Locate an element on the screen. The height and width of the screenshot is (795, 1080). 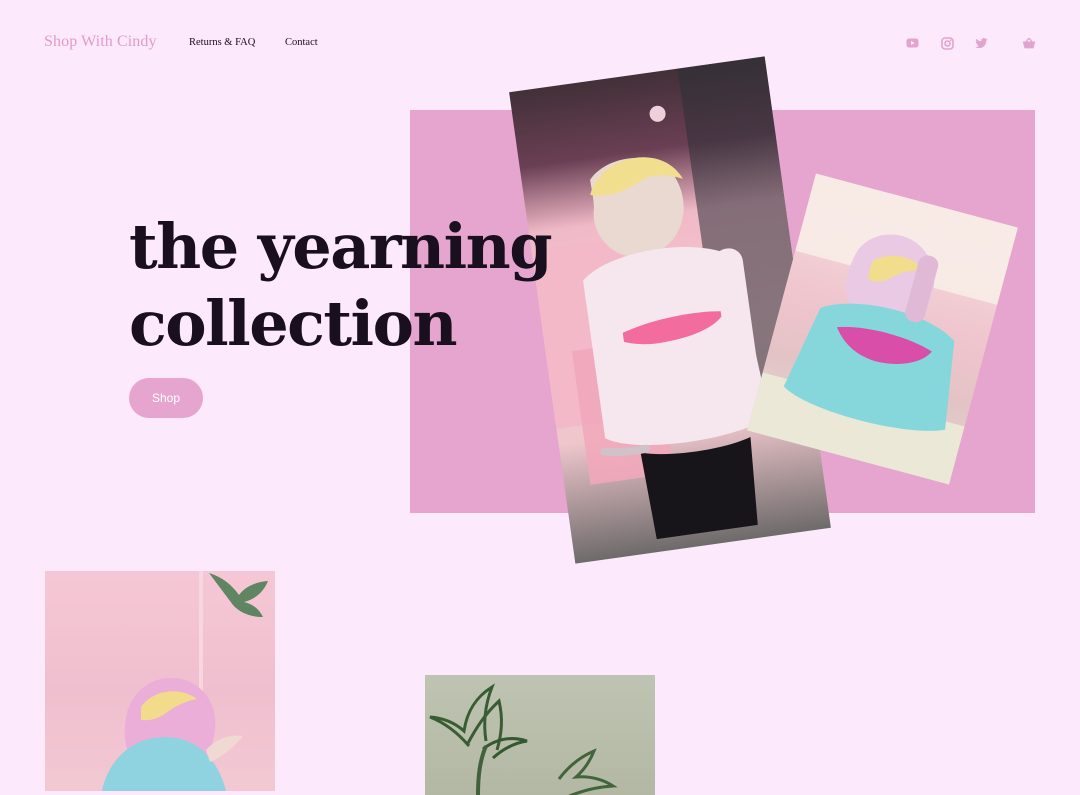
instagram-icon is located at coordinates (947, 43).